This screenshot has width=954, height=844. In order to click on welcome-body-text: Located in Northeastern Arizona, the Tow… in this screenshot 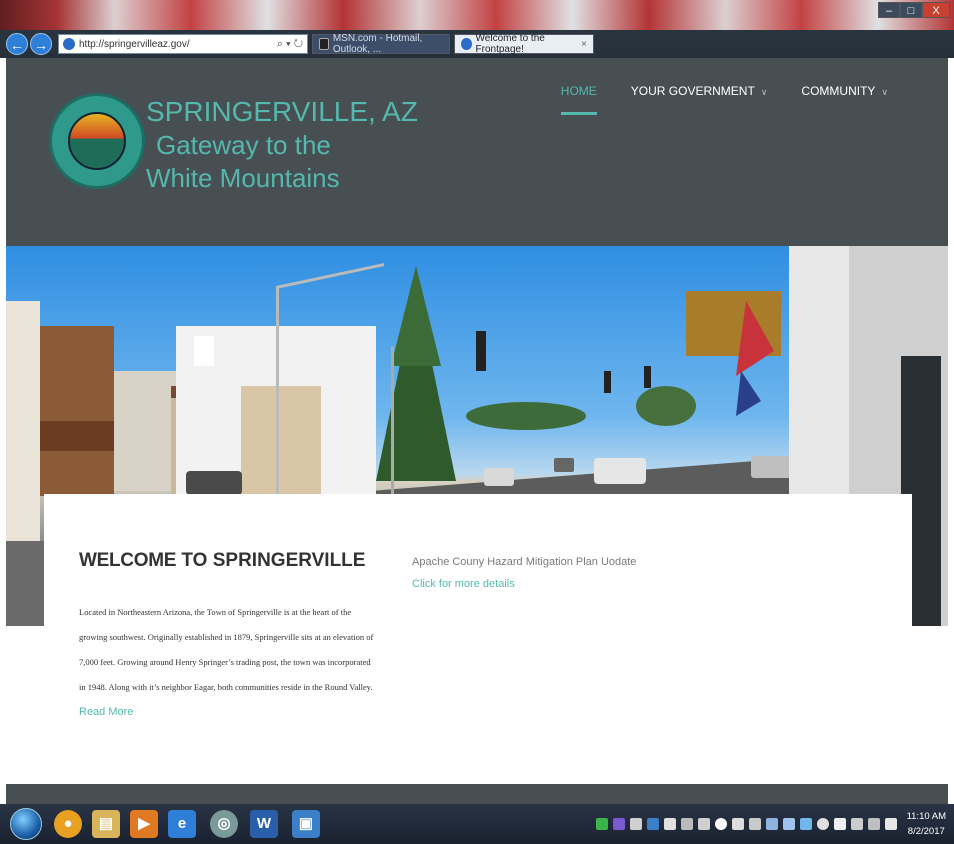, I will do `click(226, 649)`.